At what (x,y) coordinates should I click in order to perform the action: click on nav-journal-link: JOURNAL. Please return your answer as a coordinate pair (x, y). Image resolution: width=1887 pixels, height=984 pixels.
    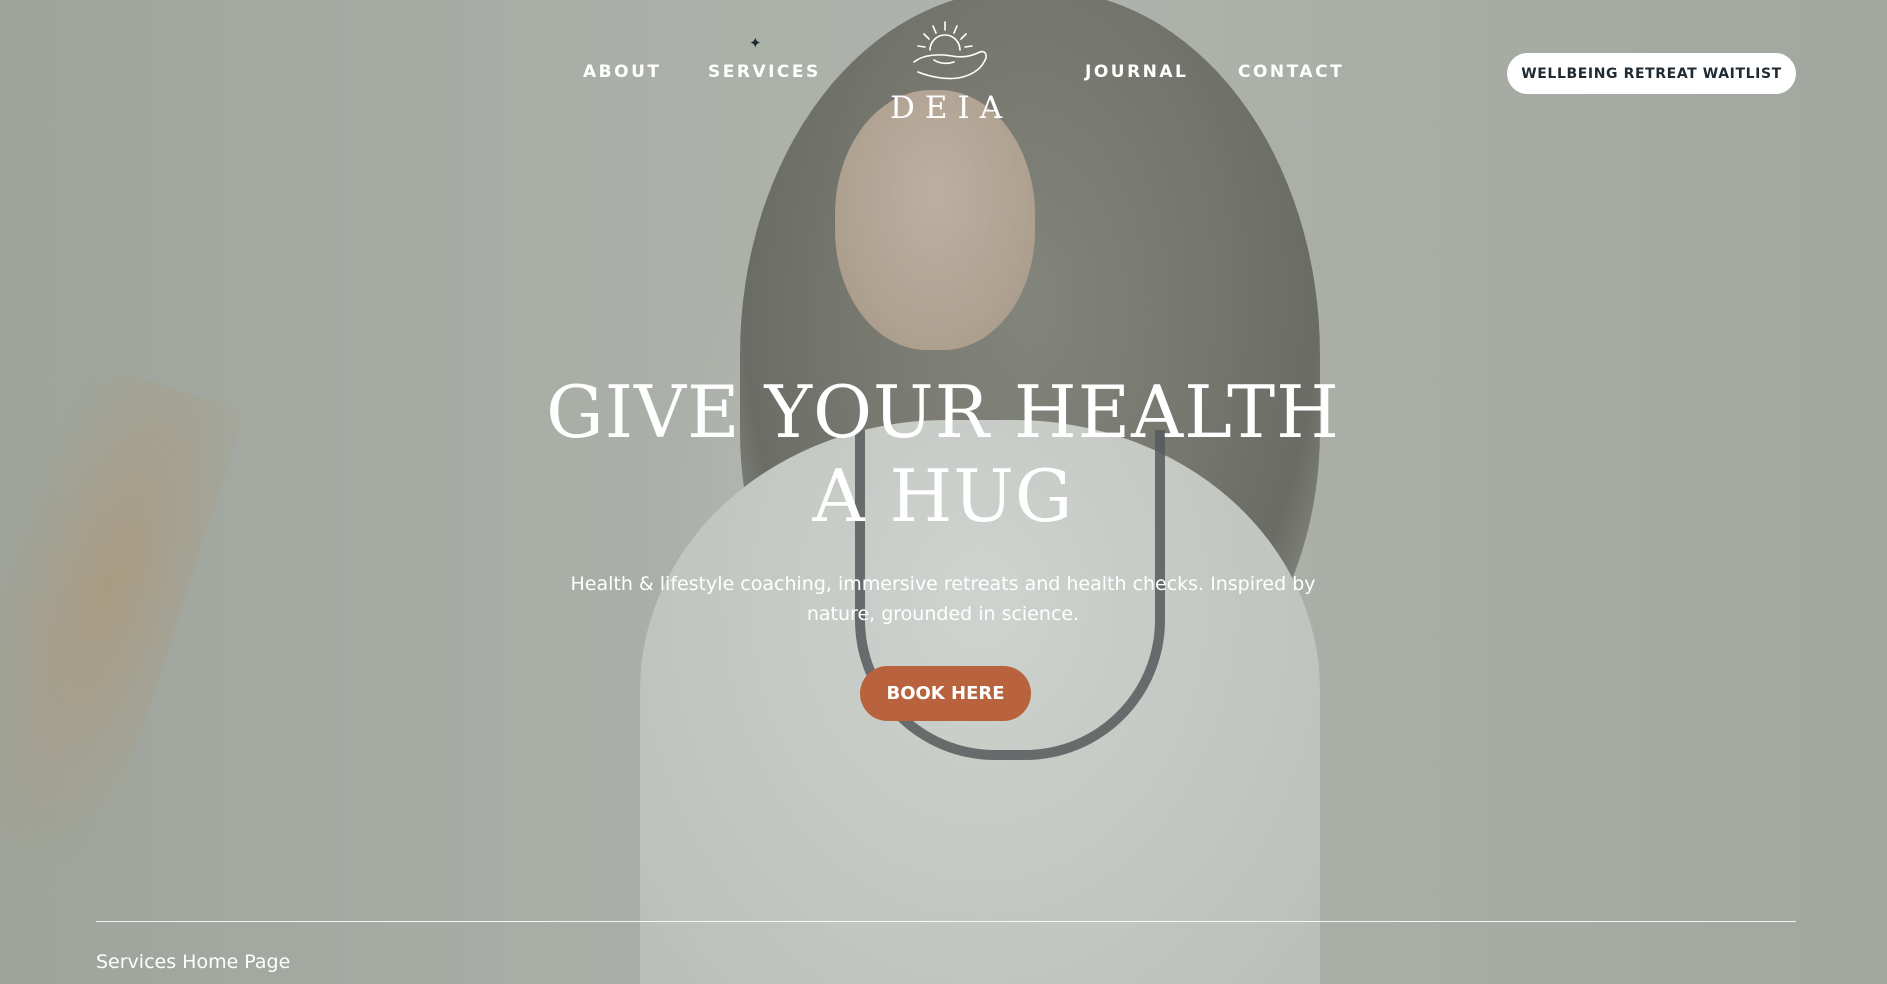
    Looking at the image, I should click on (1136, 72).